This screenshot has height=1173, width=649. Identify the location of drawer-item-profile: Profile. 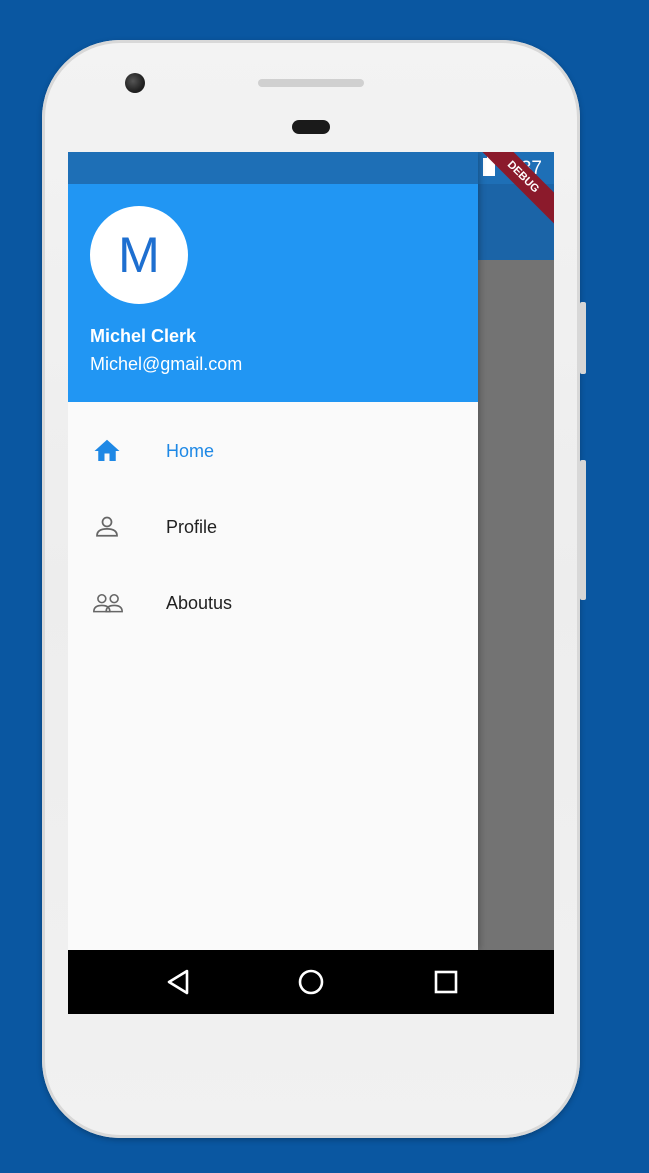
(273, 528).